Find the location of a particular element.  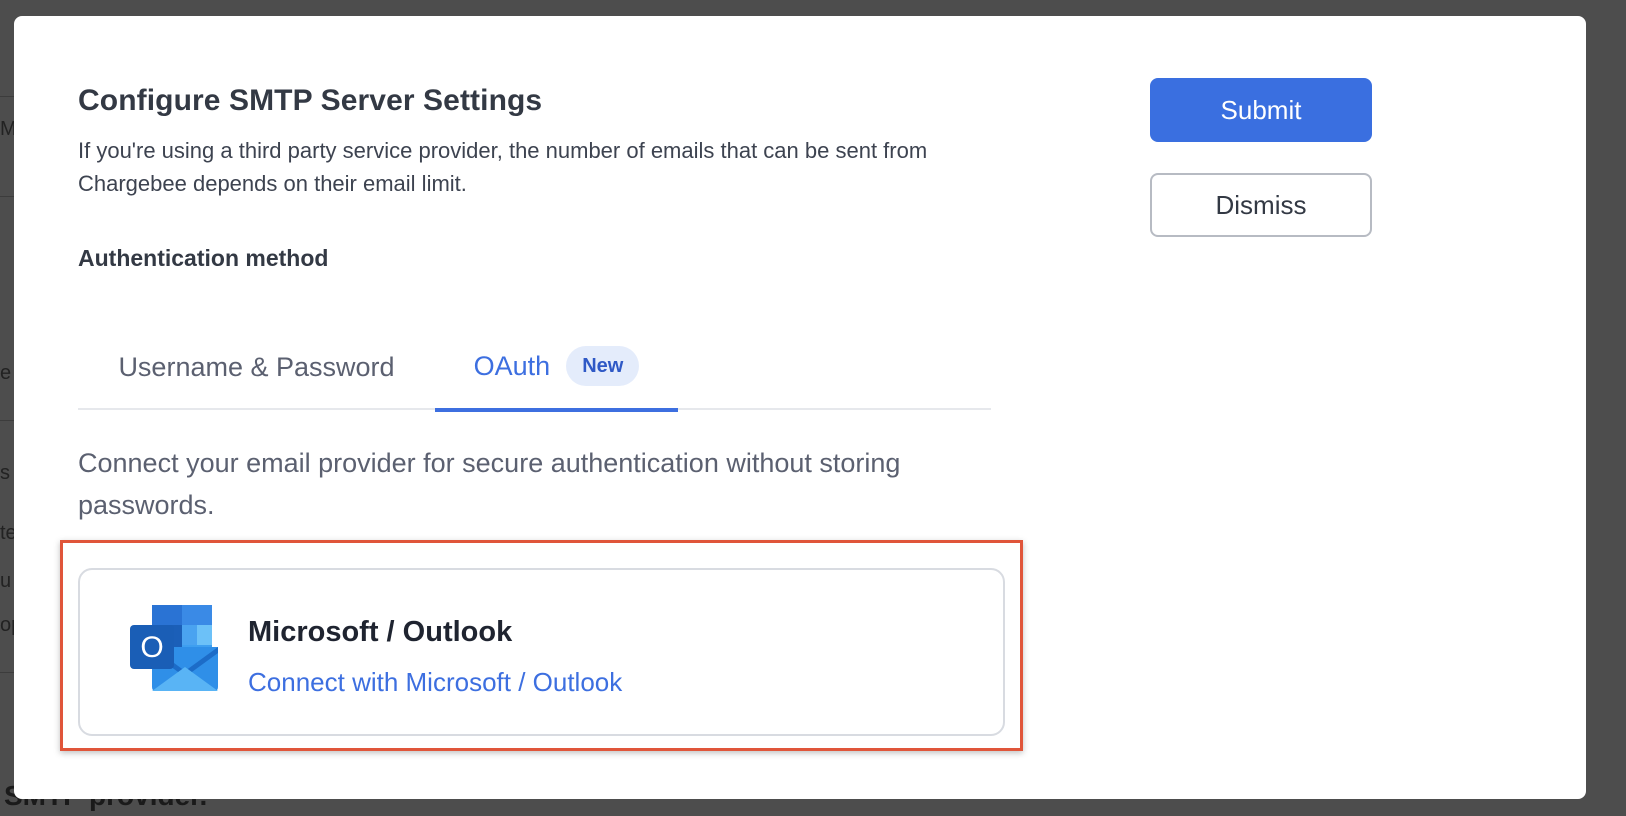

tab-username-password: Username & Password is located at coordinates (256, 367).